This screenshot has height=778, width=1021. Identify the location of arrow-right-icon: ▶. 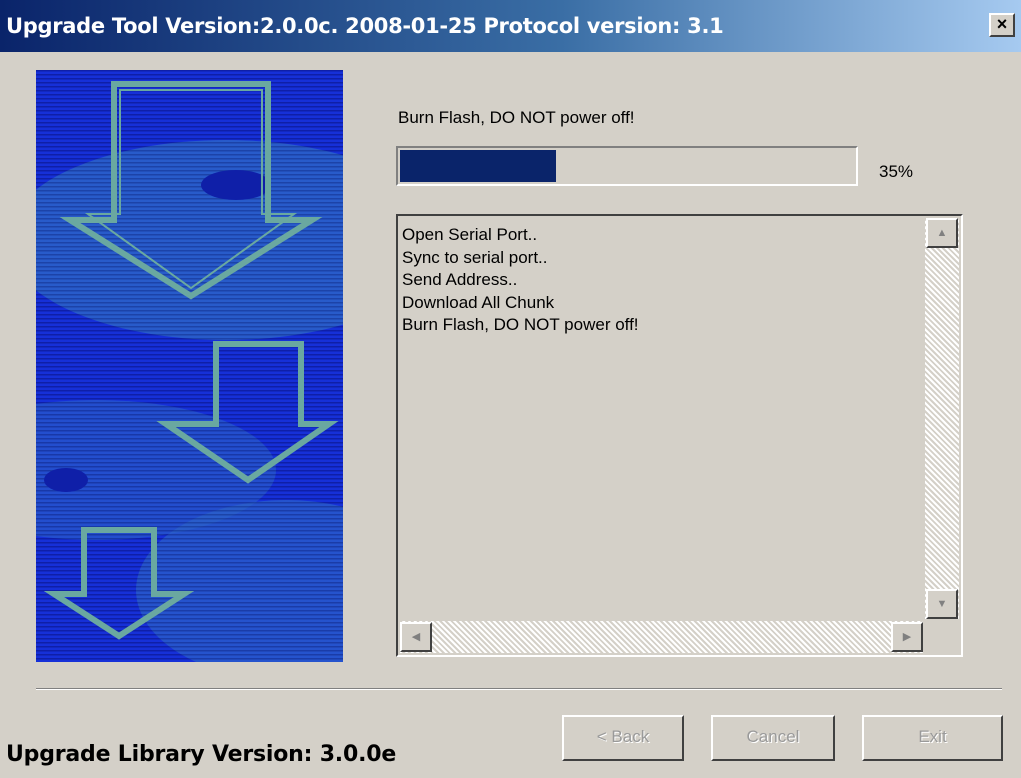
(907, 637).